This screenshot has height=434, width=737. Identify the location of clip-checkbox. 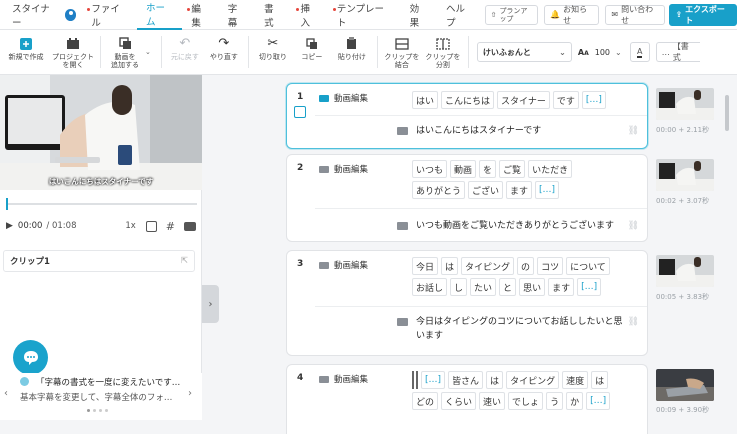
(300, 112).